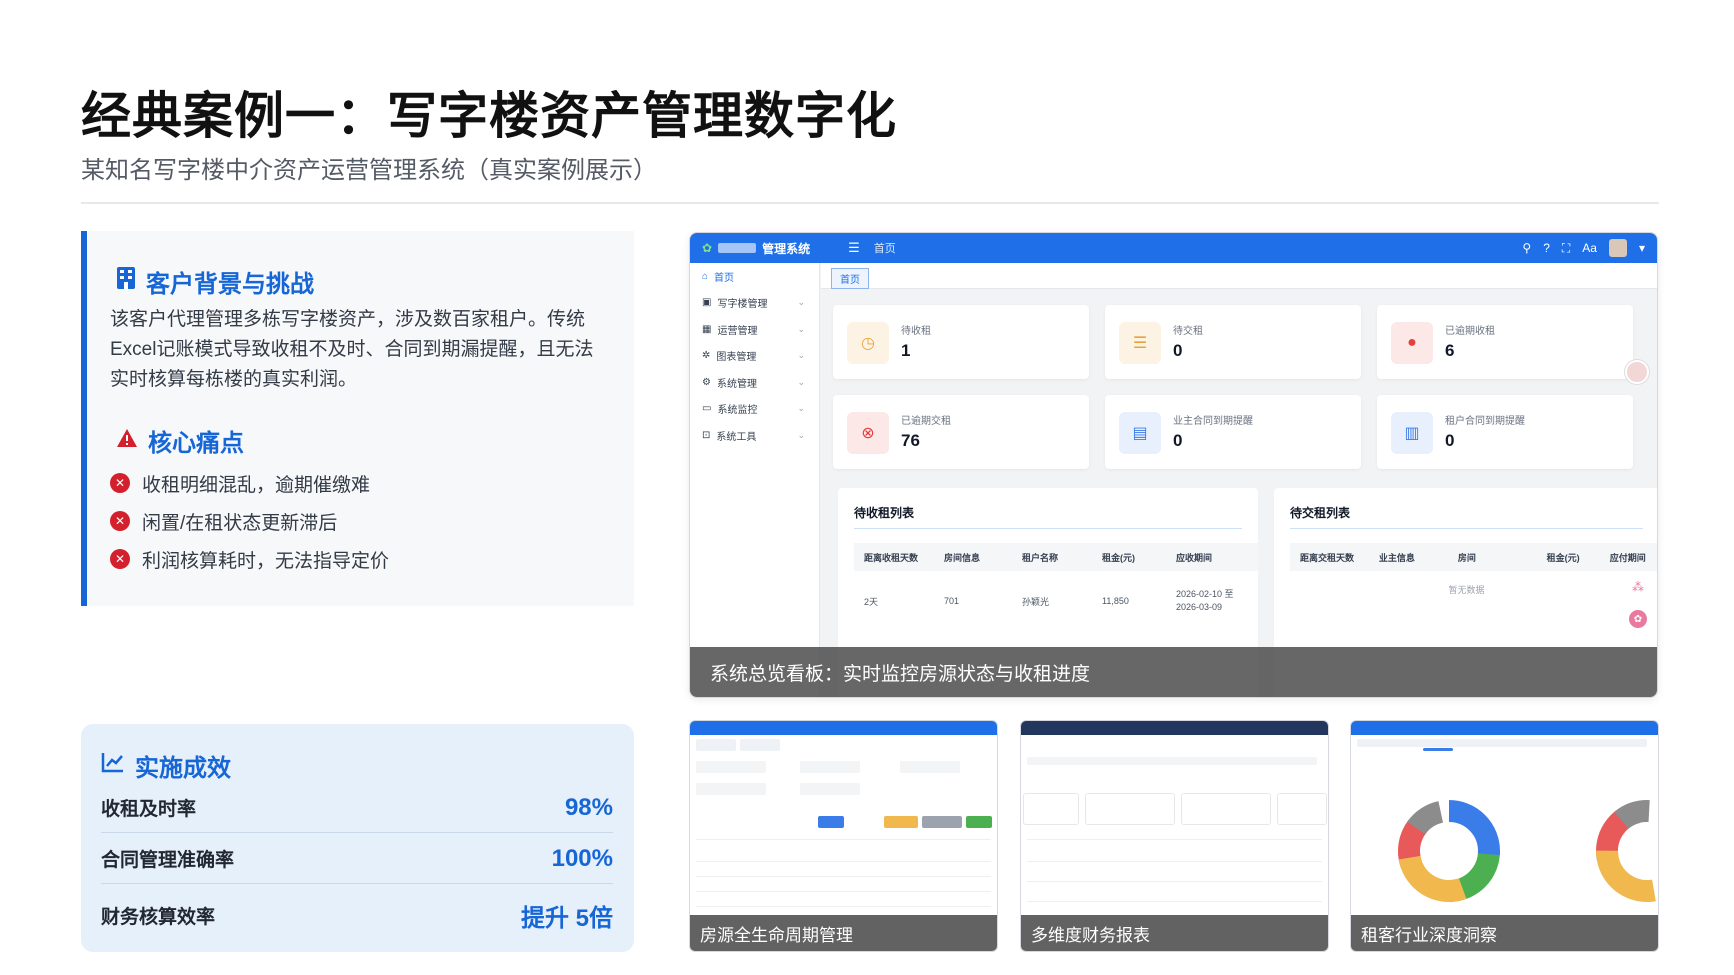 The height and width of the screenshot is (975, 1734). What do you see at coordinates (1617, 248) in the screenshot?
I see `avatar` at bounding box center [1617, 248].